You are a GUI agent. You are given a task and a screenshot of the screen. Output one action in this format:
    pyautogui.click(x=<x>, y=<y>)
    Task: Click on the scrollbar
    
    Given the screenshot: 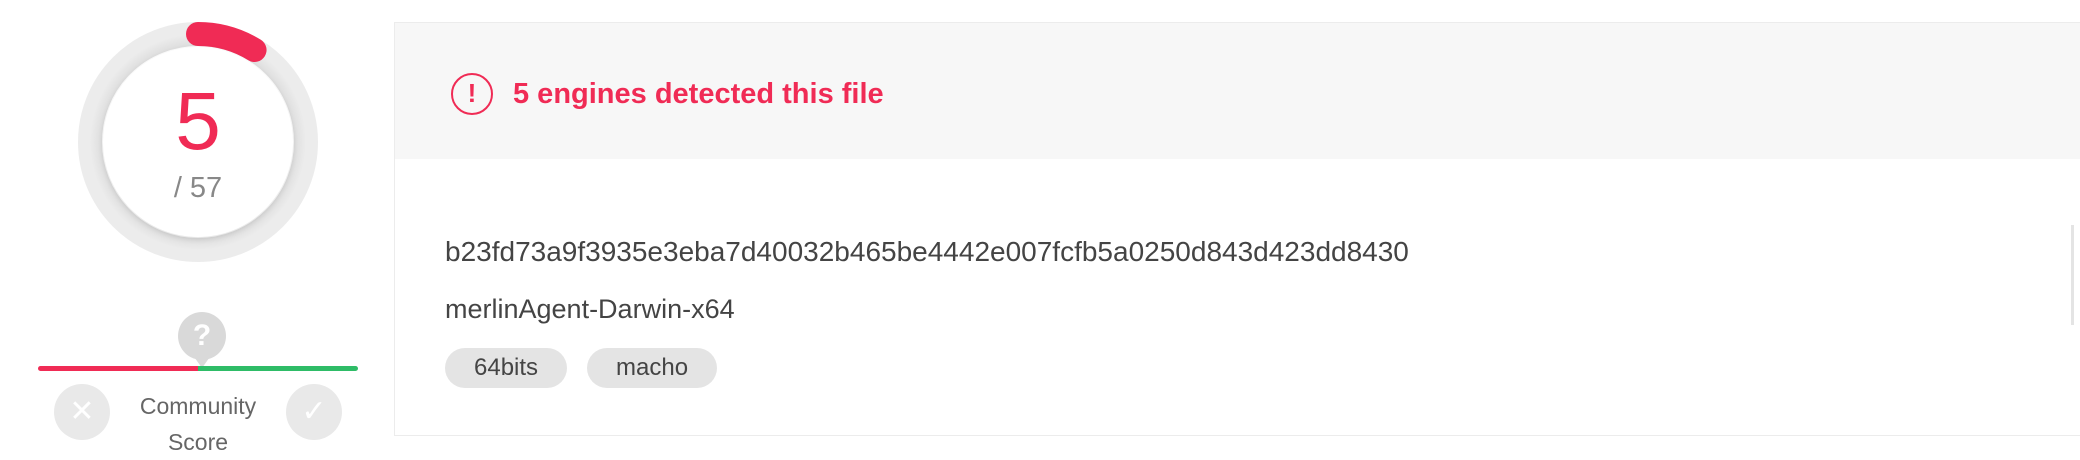 What is the action you would take?
    pyautogui.click(x=2072, y=275)
    